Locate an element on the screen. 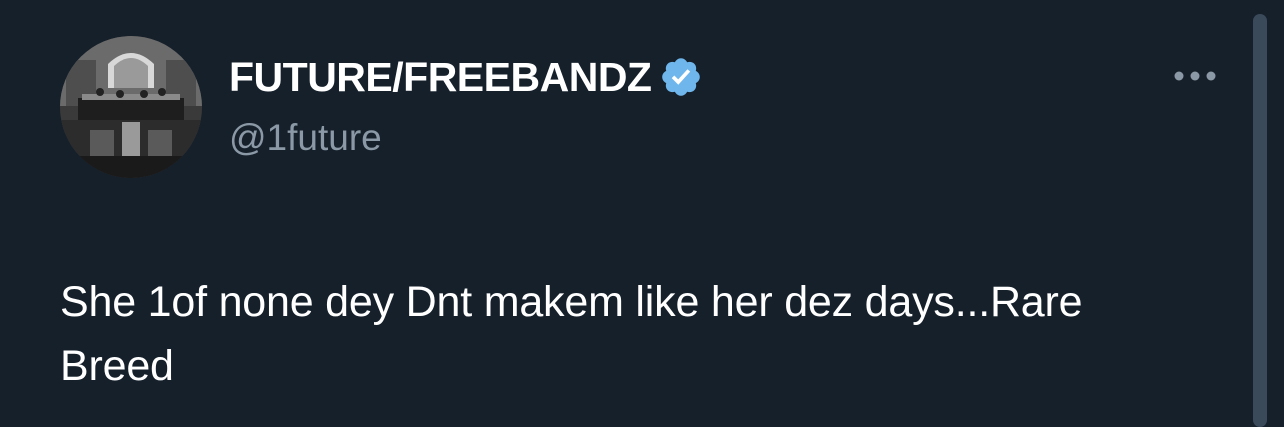 This screenshot has width=1284, height=427. author-name-row: FUTURE/FREEBANDZ is located at coordinates (466, 77).